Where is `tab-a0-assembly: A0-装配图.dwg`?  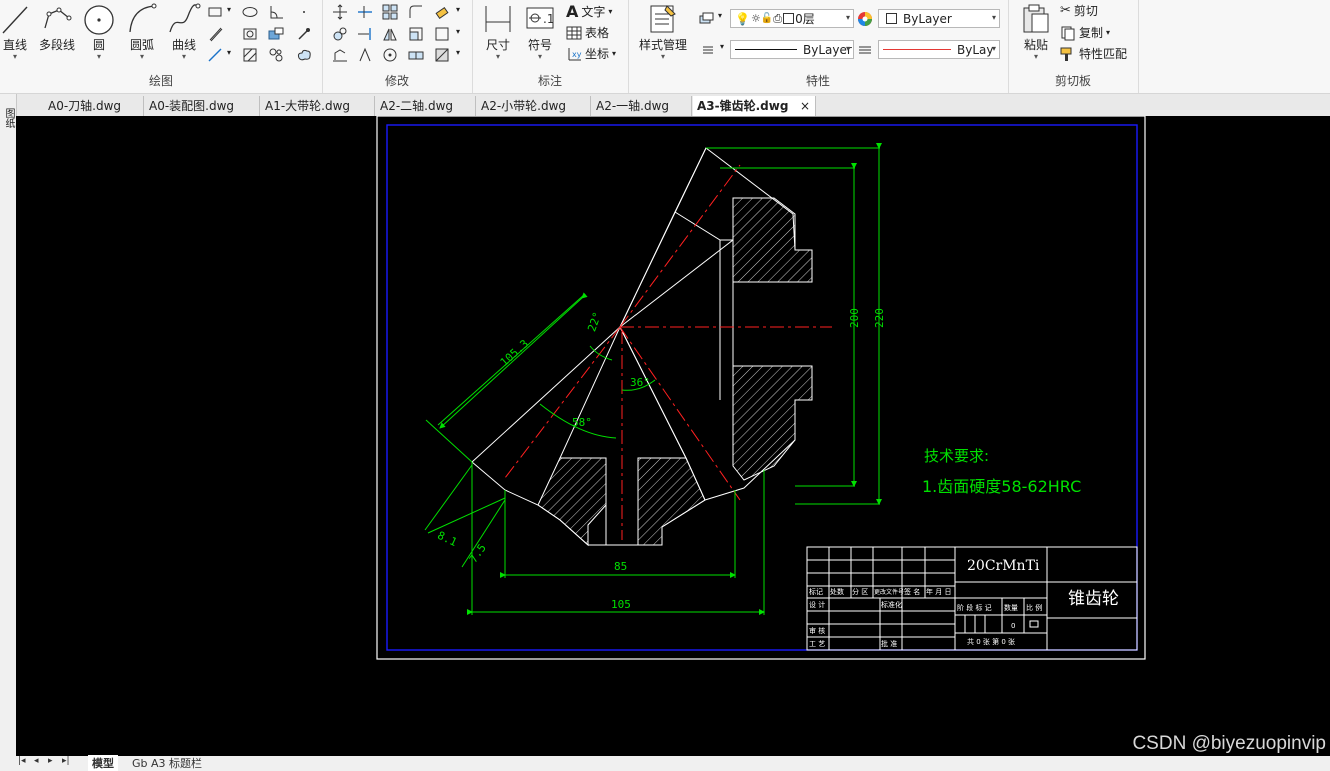 tab-a0-assembly: A0-装配图.dwg is located at coordinates (202, 106).